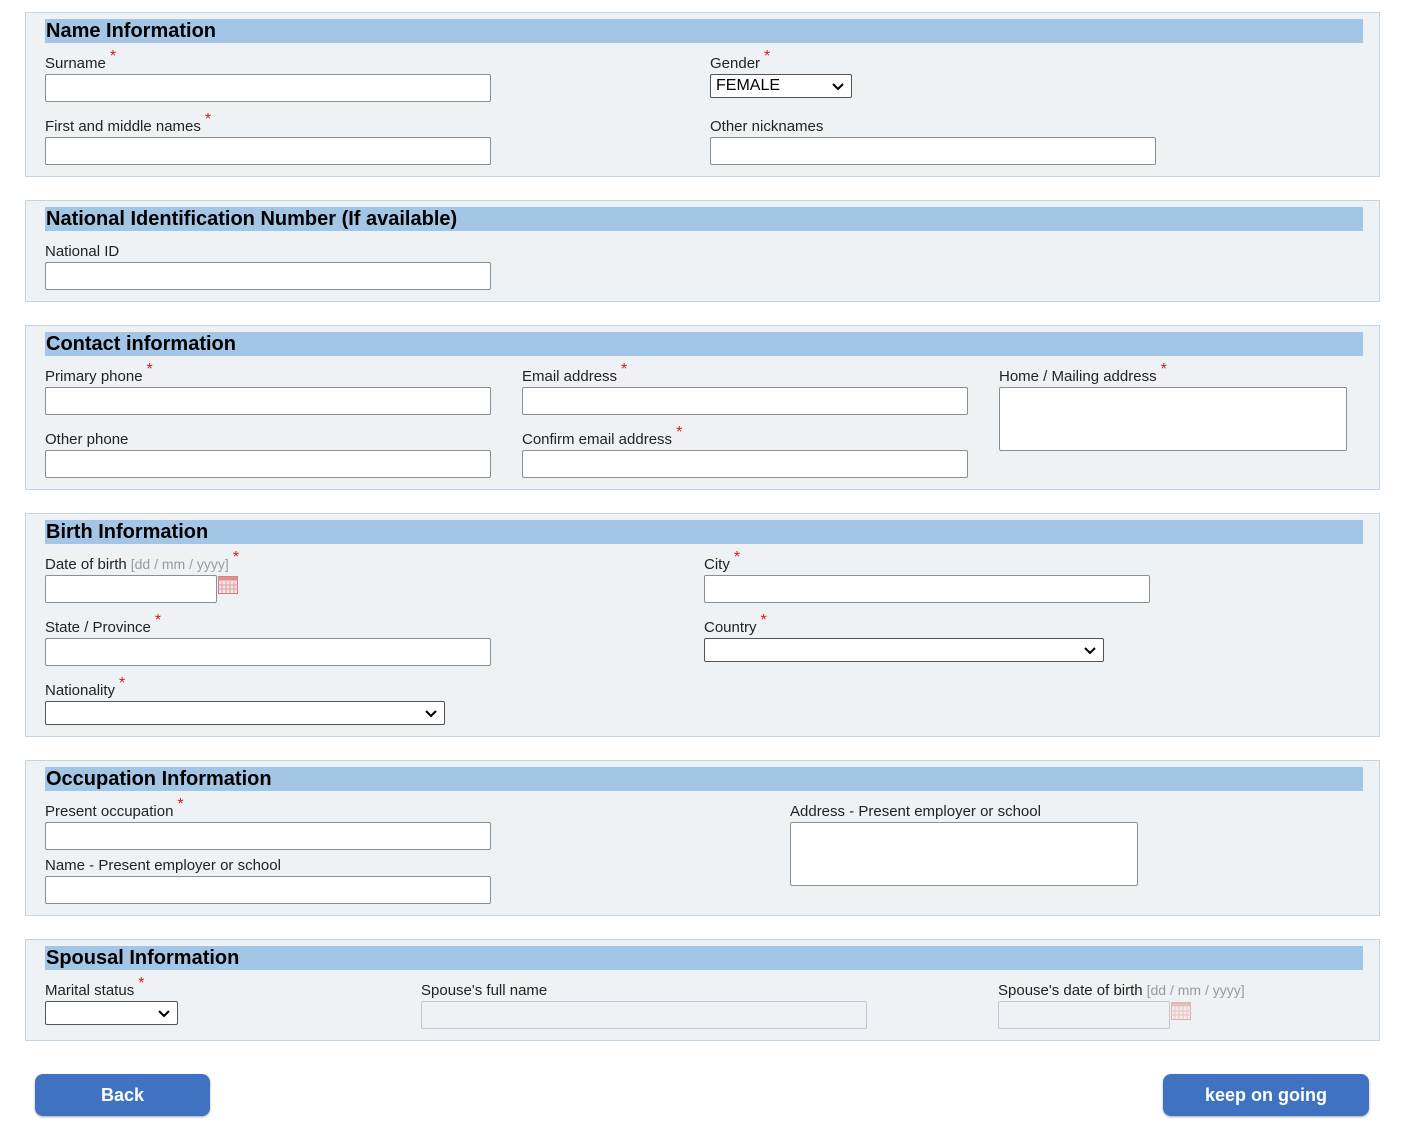 Image resolution: width=1411 pixels, height=1131 pixels. Describe the element at coordinates (1084, 1015) in the screenshot. I see `spouse-date-of-birth-input` at that location.